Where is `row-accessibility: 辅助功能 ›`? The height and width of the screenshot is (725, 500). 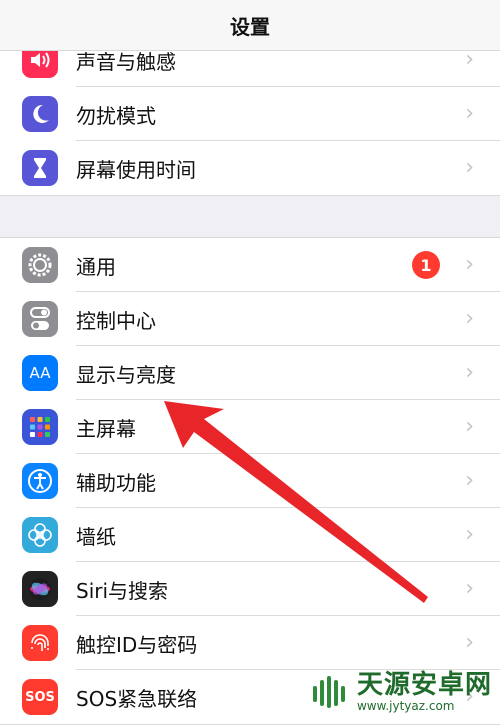
row-accessibility: 辅助功能 › is located at coordinates (250, 481).